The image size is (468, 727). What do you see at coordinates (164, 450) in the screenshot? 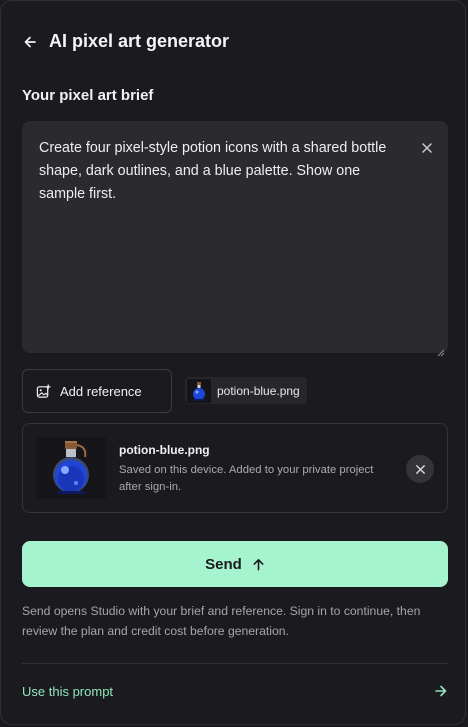
I see `attachment-filename: potion-blue.png` at bounding box center [164, 450].